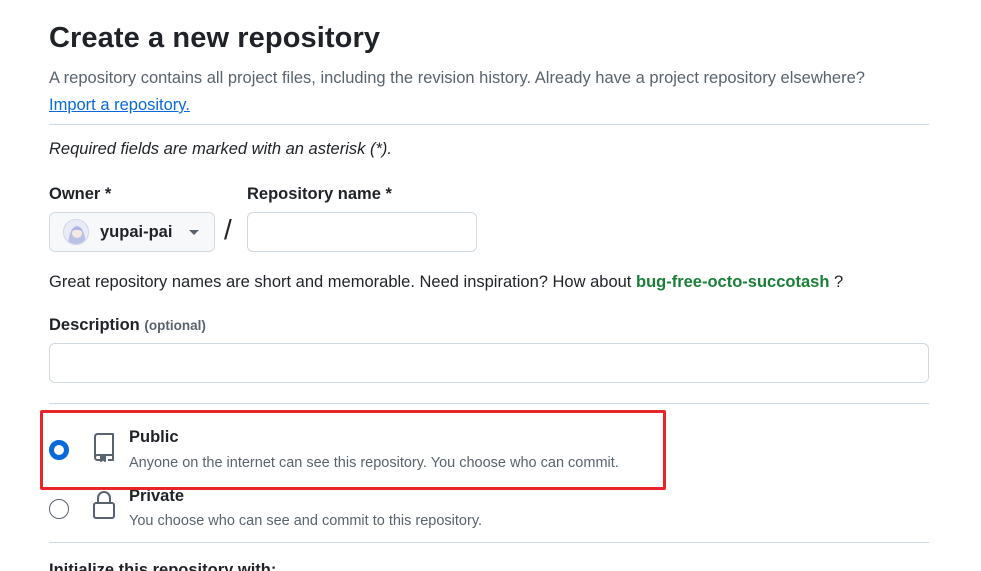 The width and height of the screenshot is (981, 571). I want to click on visibility-divider, so click(489, 403).